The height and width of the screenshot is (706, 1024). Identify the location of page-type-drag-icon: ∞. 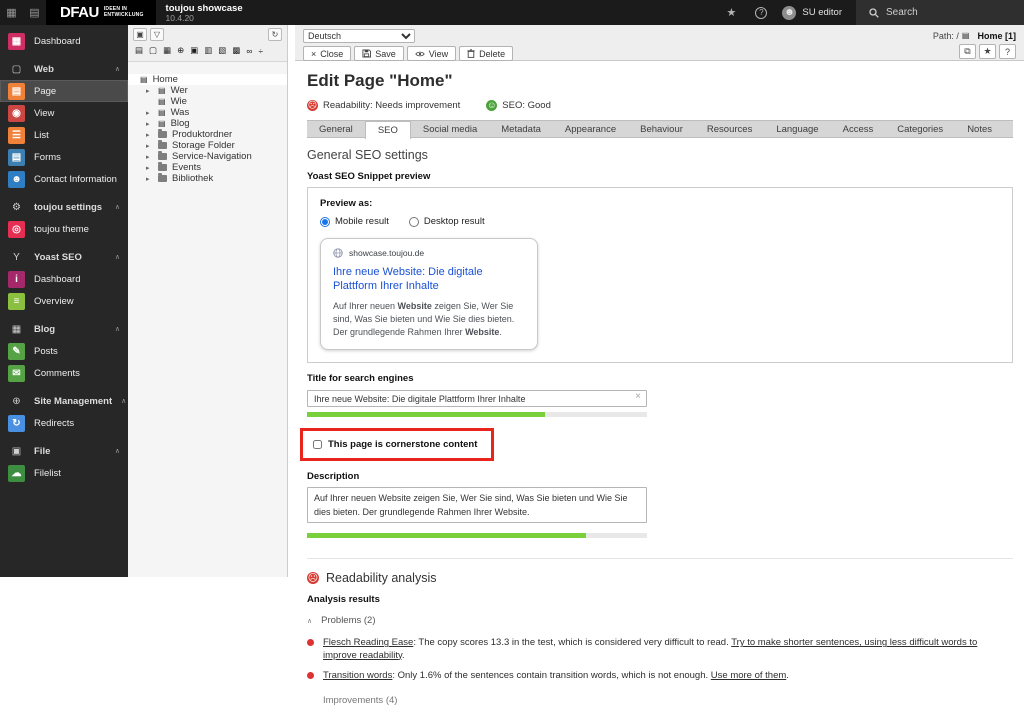
(249, 51).